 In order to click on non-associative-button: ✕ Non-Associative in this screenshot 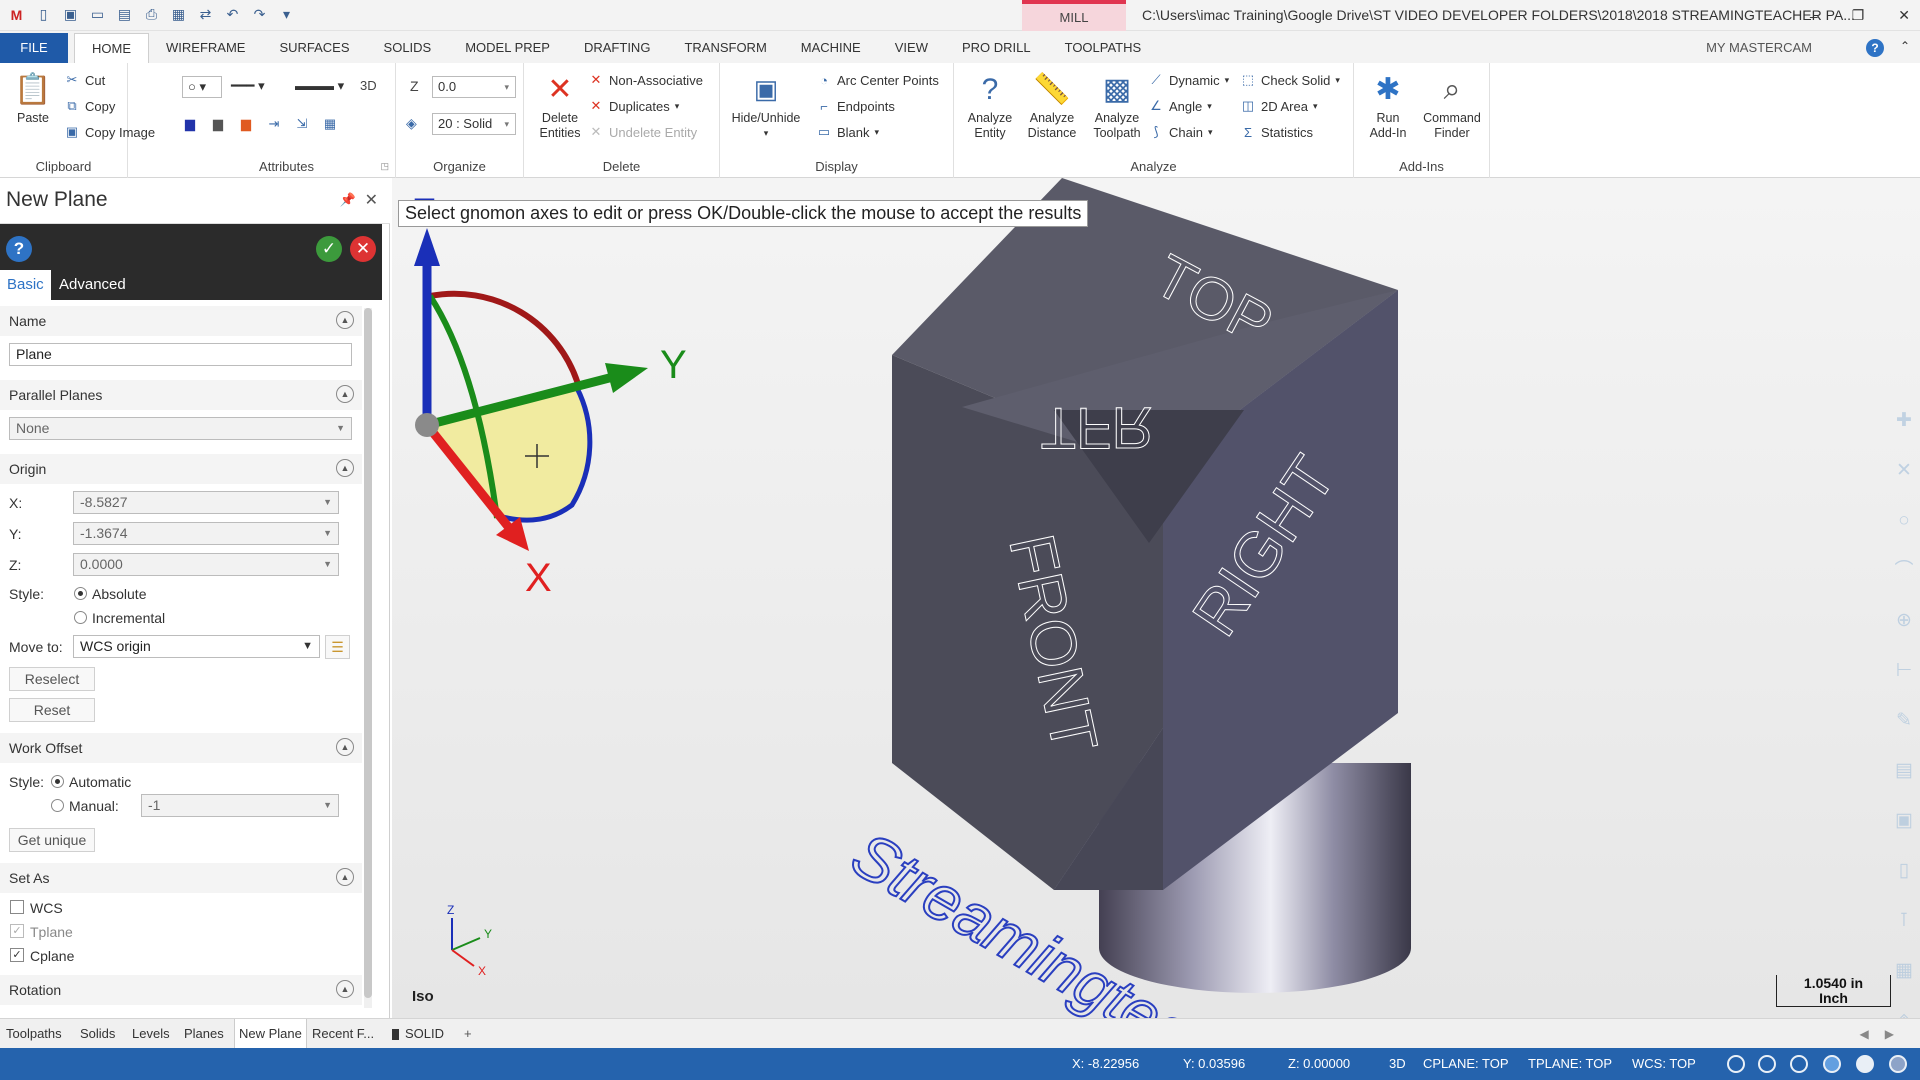, I will do `click(645, 80)`.